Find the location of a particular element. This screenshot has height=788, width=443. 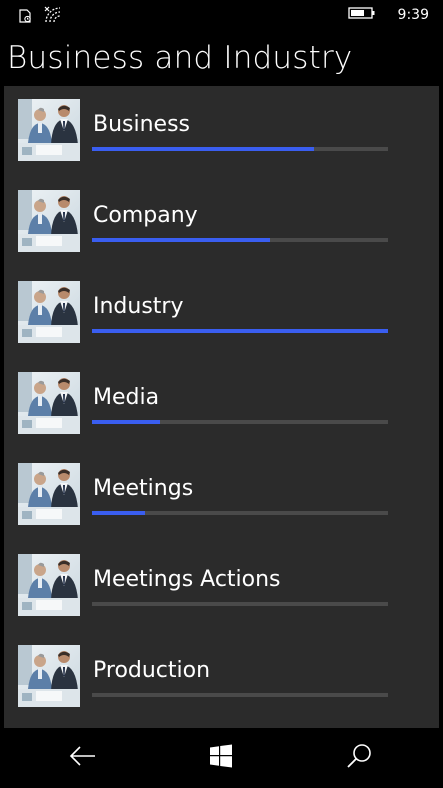

item-label: Meetings is located at coordinates (143, 488).